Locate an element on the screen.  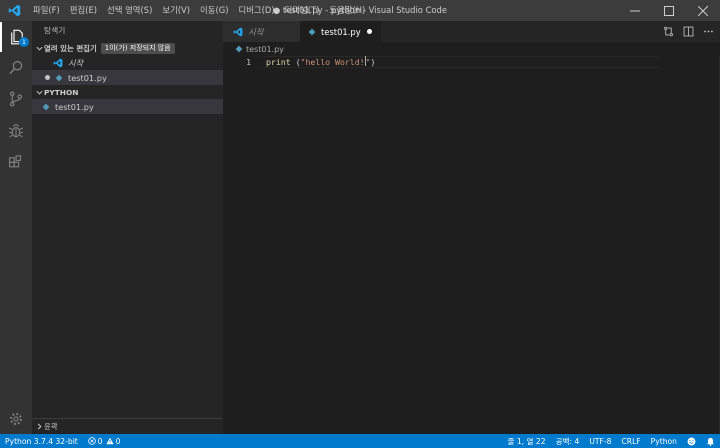
compare-changes-icon is located at coordinates (668, 31).